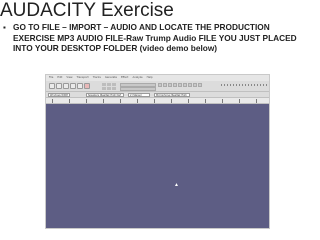 The height and width of the screenshot is (240, 320). I want to click on channels-select: 2 (Stereo), so click(139, 95).